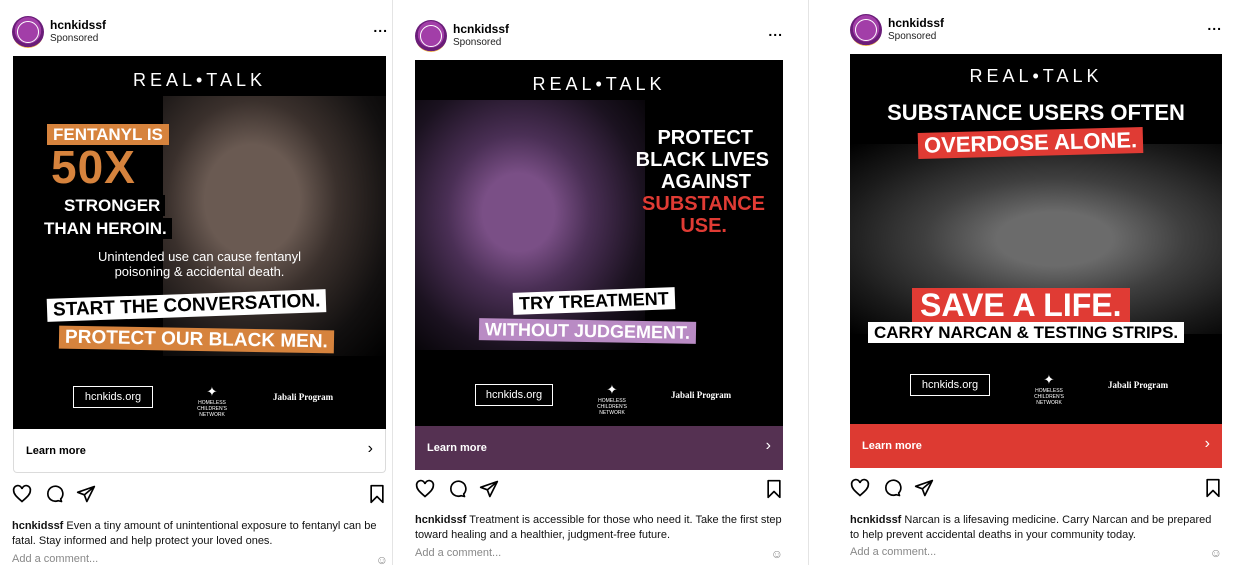  Describe the element at coordinates (702, 160) in the screenshot. I see `ad-headline-line: BLACK LIVES` at that location.